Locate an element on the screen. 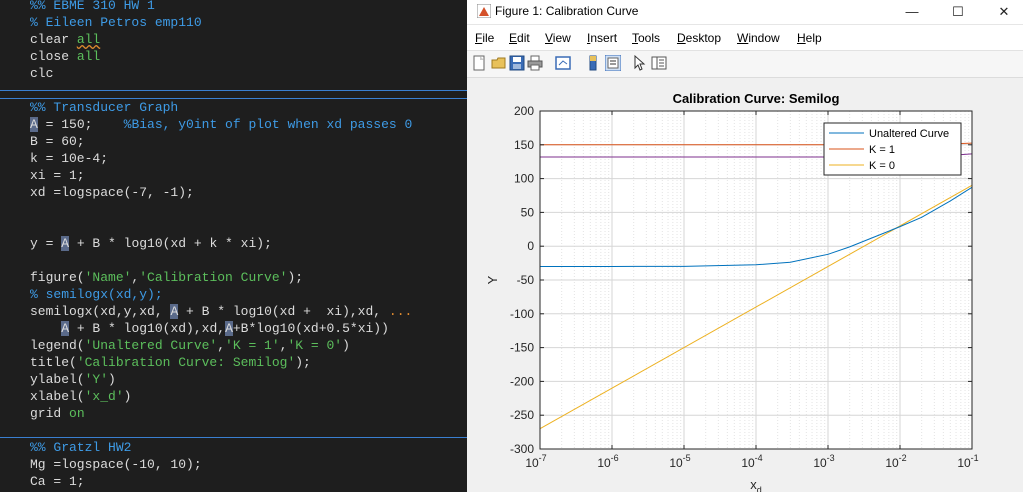  menu-item-label: ools is located at coordinates (649, 38).